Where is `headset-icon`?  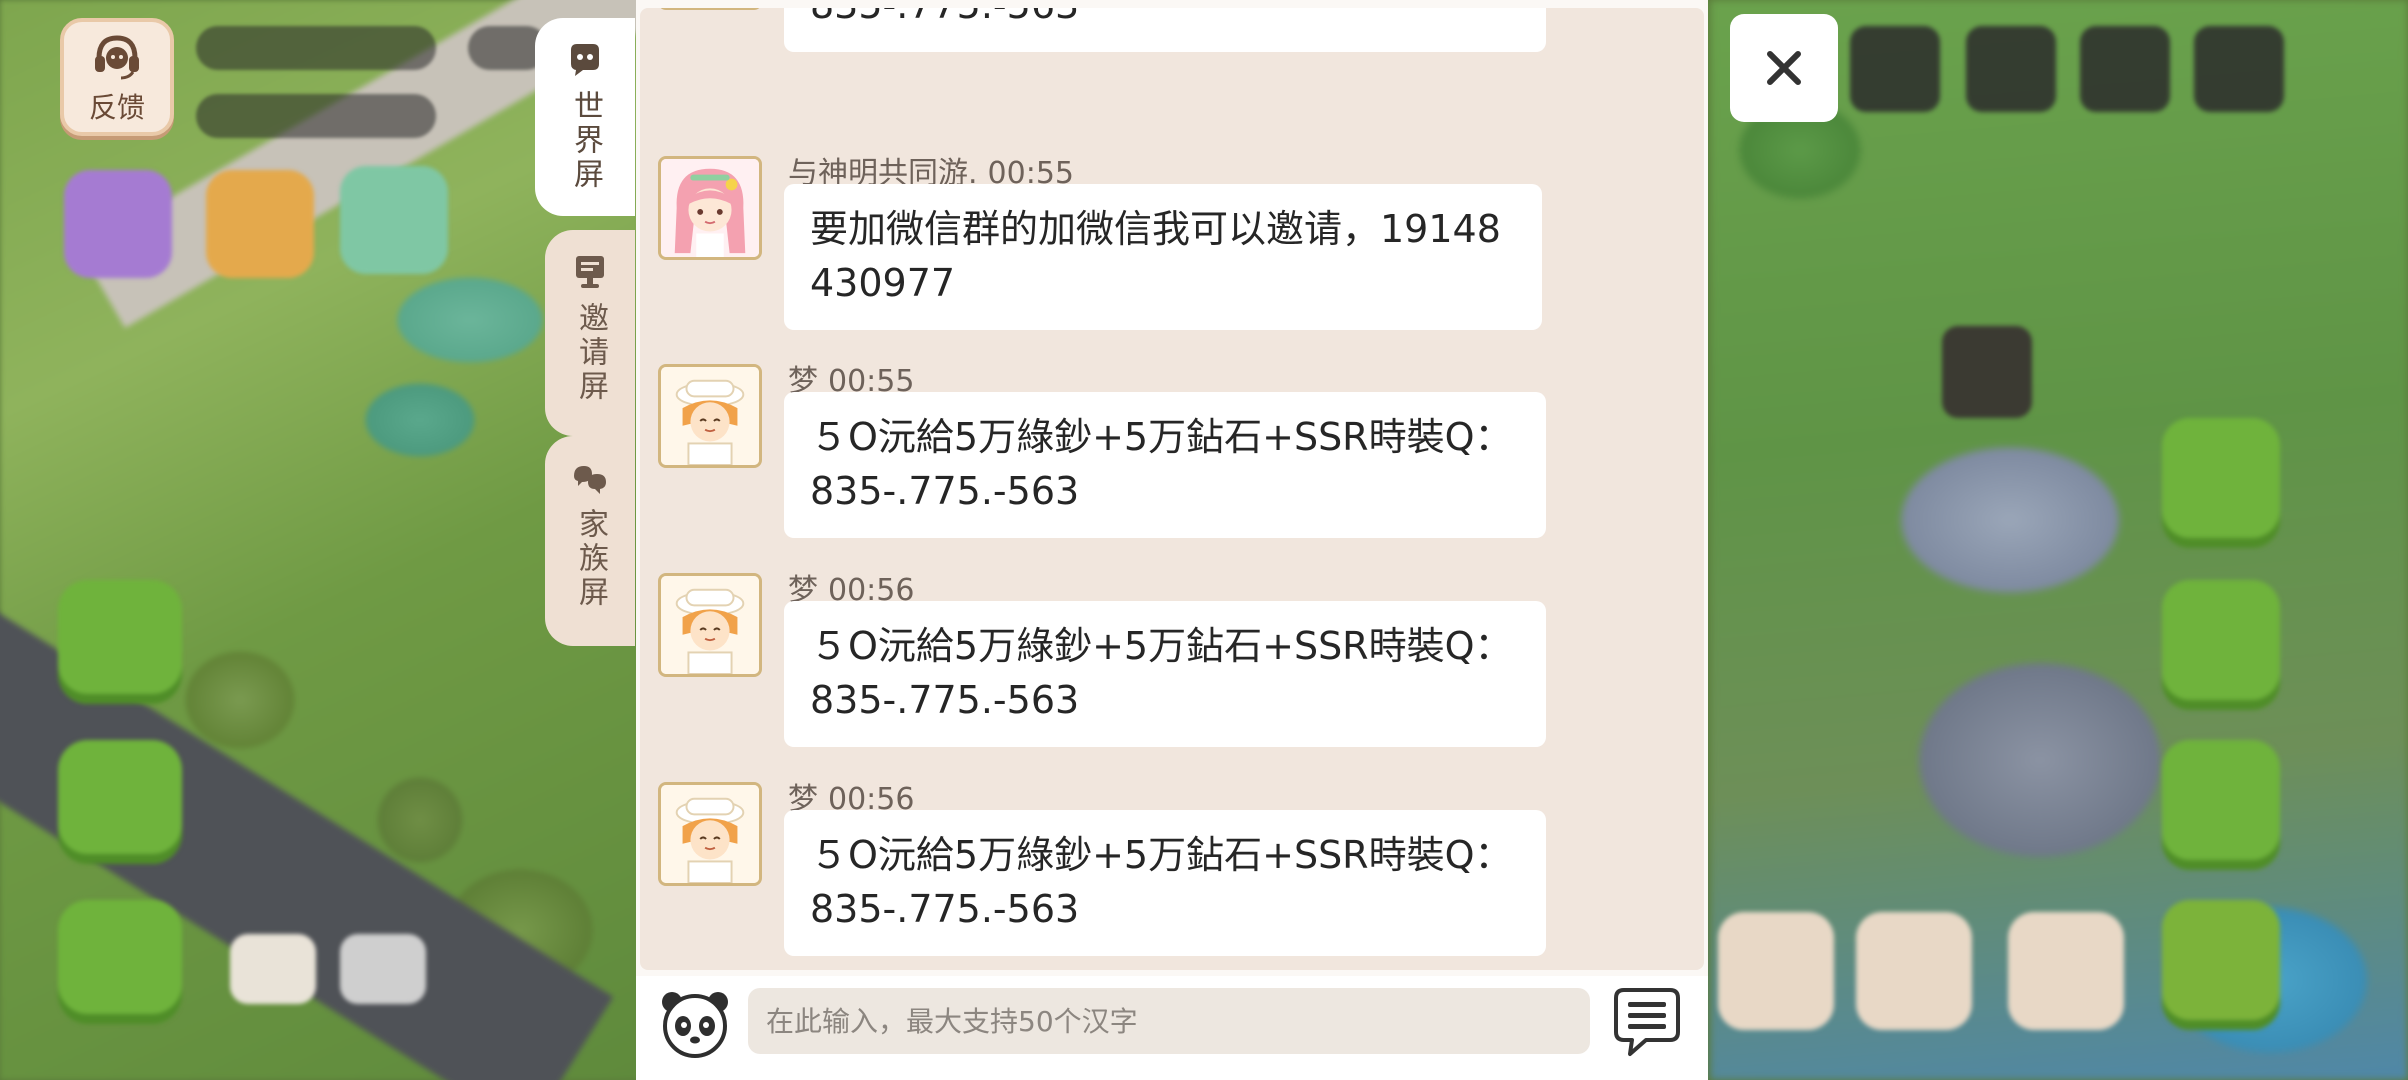 headset-icon is located at coordinates (117, 57).